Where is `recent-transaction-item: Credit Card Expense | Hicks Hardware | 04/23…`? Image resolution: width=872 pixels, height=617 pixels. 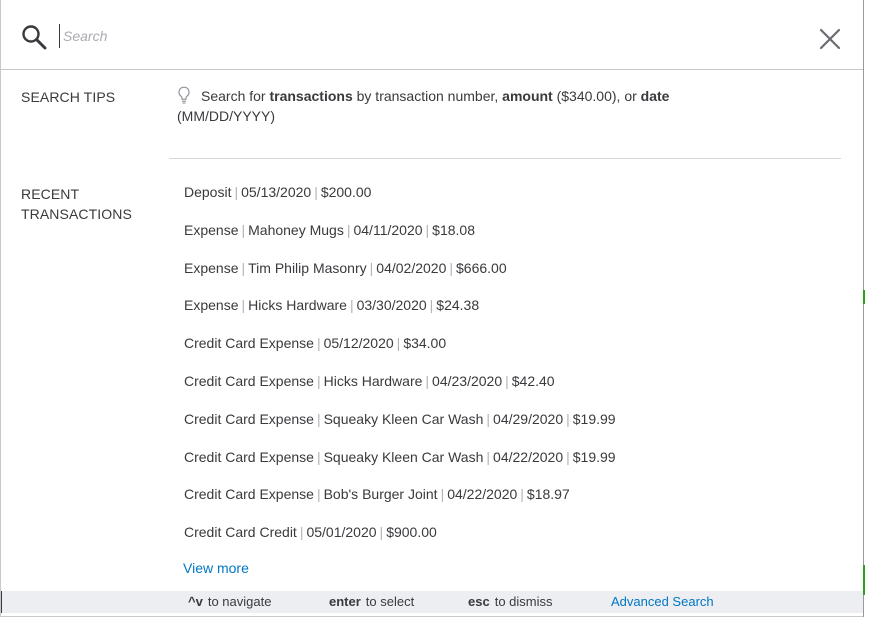 recent-transaction-item: Credit Card Expense | Hicks Hardware | 04/23… is located at coordinates (400, 390).